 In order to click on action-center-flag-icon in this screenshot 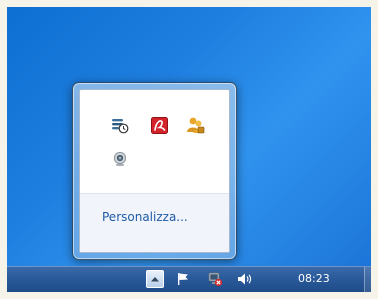, I will do `click(183, 279)`.